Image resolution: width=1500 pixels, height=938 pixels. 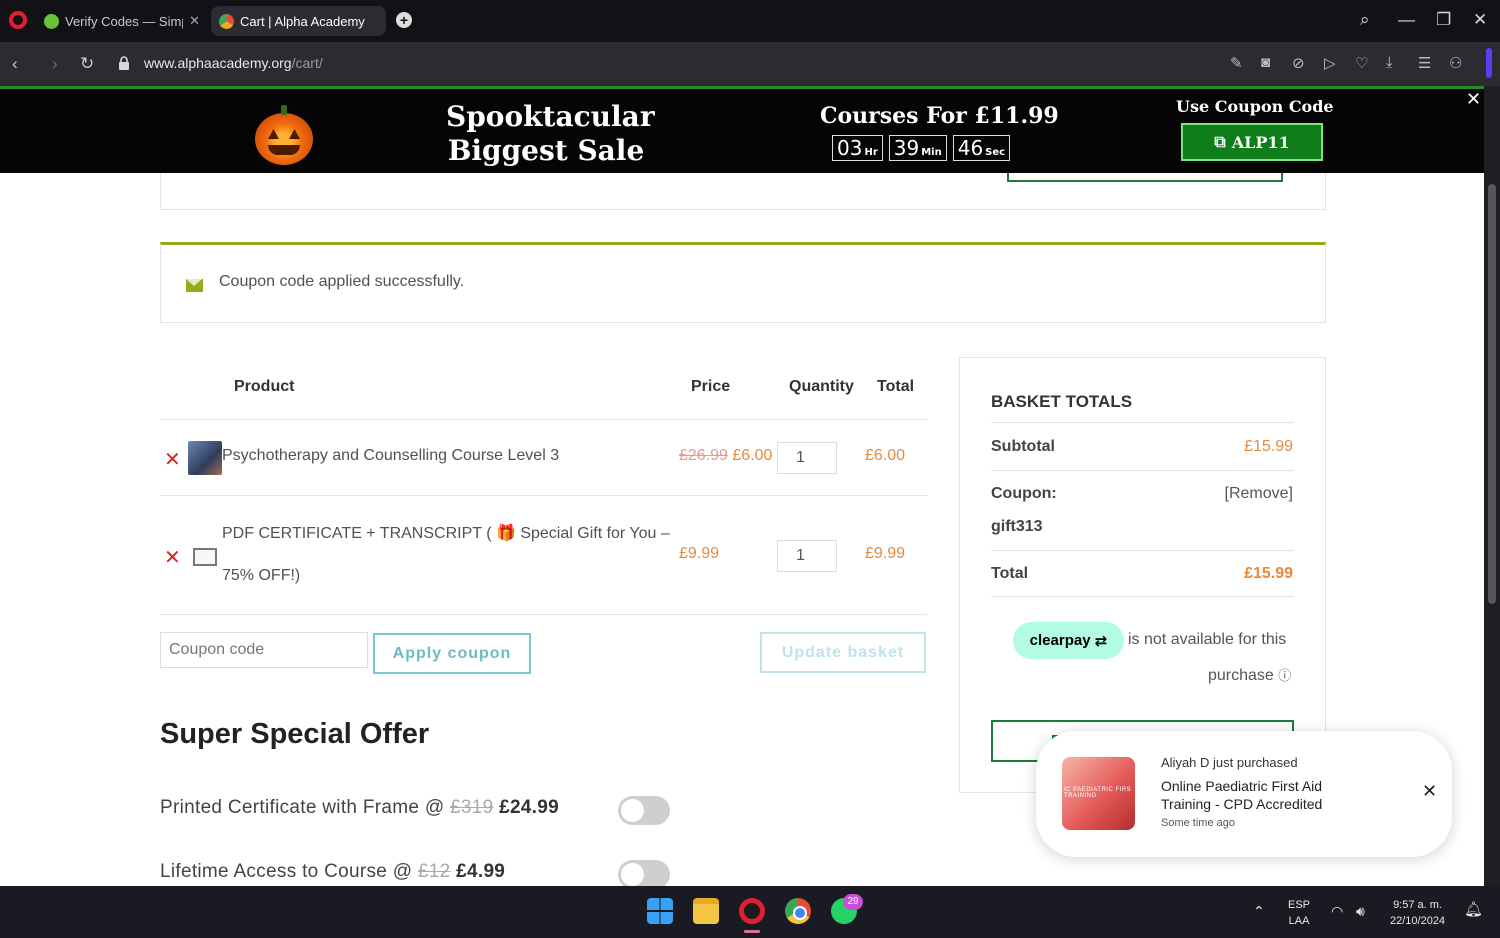 I want to click on offer-old-price: £319, so click(x=472, y=807).